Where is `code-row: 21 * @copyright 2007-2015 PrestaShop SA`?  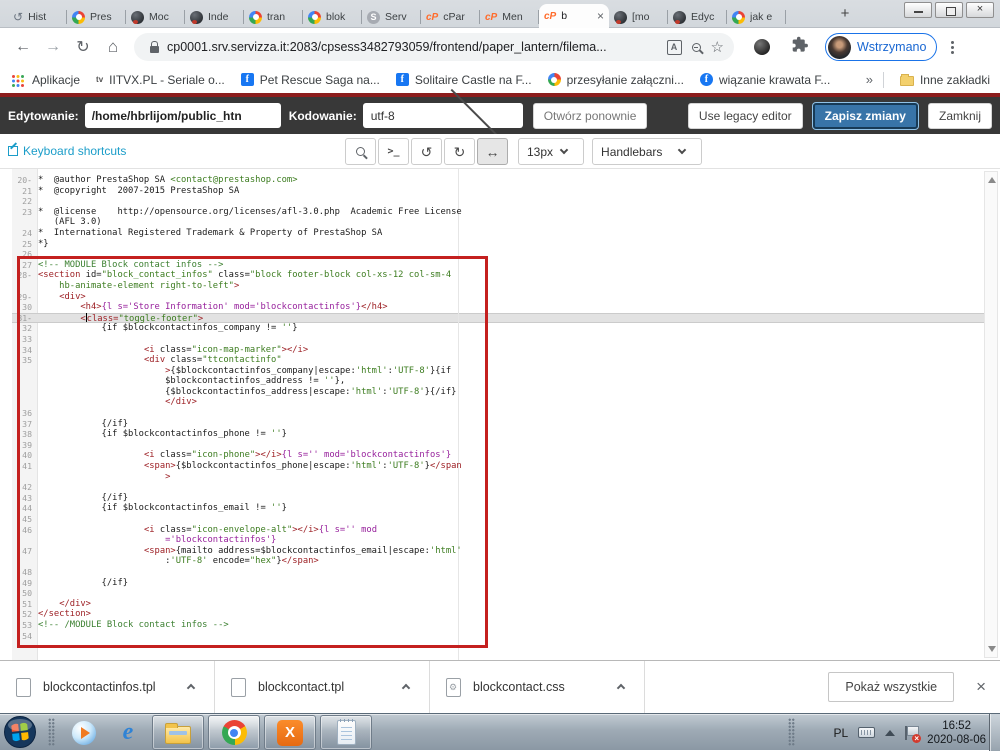
code-row: 21 * @copyright 2007-2015 PrestaShop SA is located at coordinates (511, 191).